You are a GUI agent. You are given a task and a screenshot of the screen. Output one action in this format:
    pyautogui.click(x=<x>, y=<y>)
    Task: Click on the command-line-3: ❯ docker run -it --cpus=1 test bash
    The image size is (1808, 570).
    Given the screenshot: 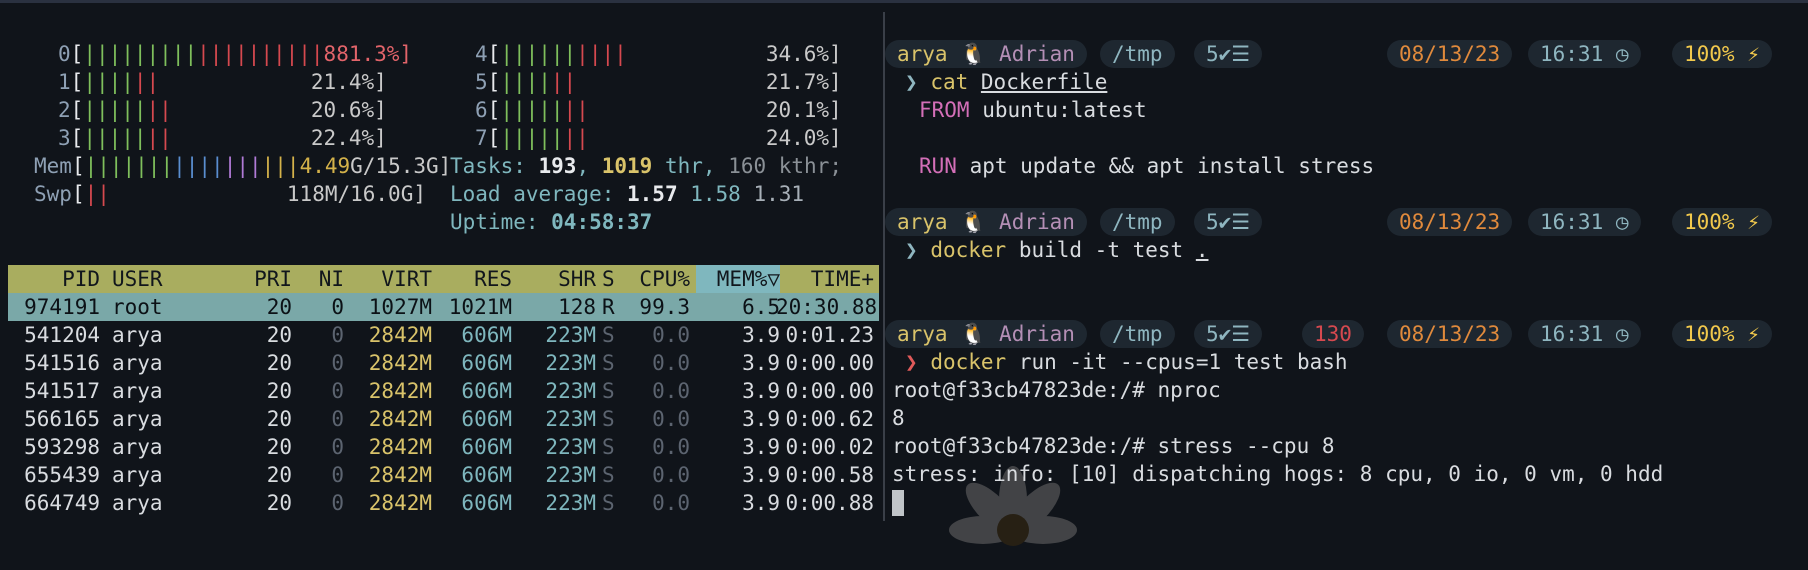 What is the action you would take?
    pyautogui.click(x=1126, y=362)
    